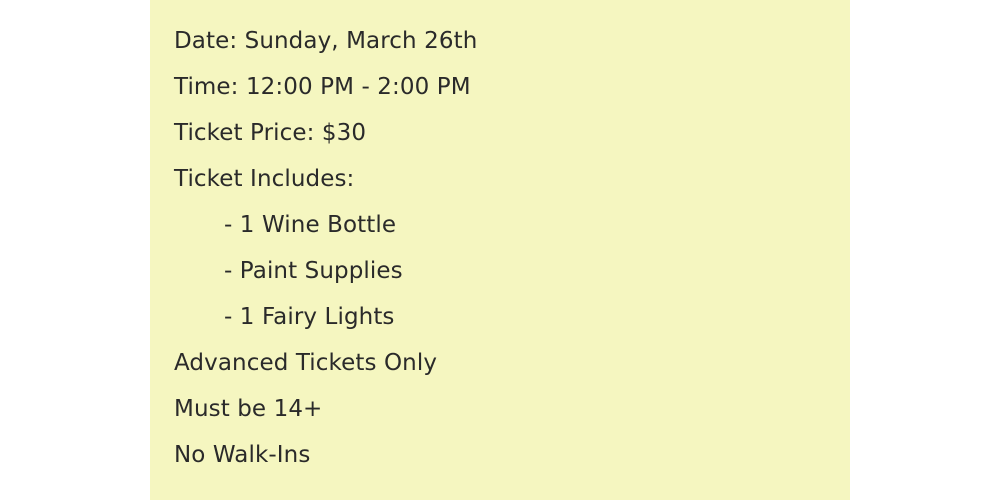  What do you see at coordinates (310, 225) in the screenshot?
I see `included-item: - 1 Wine Bottle` at bounding box center [310, 225].